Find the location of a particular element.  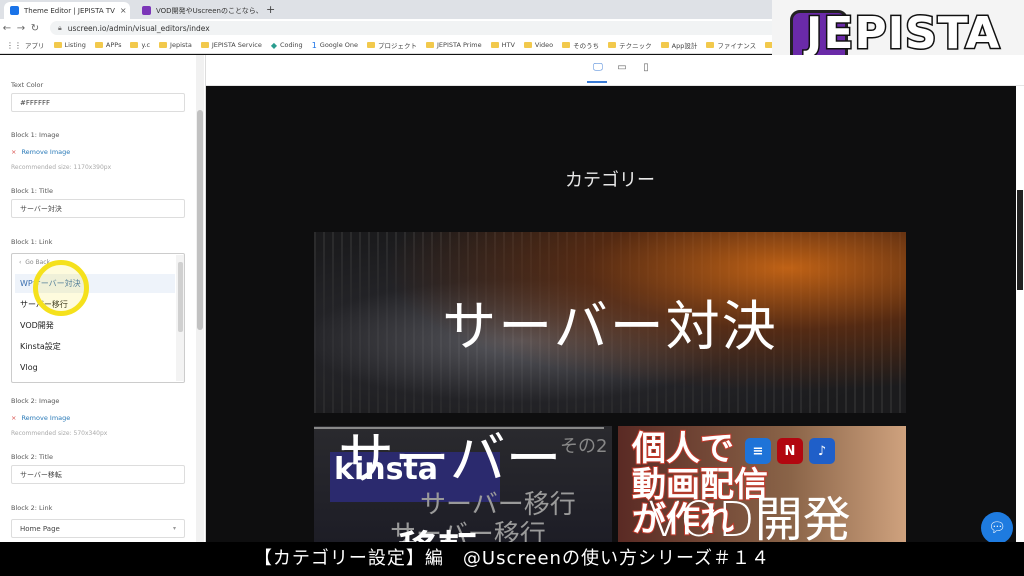

block2-image-label: Block 2: Image is located at coordinates (35, 401).